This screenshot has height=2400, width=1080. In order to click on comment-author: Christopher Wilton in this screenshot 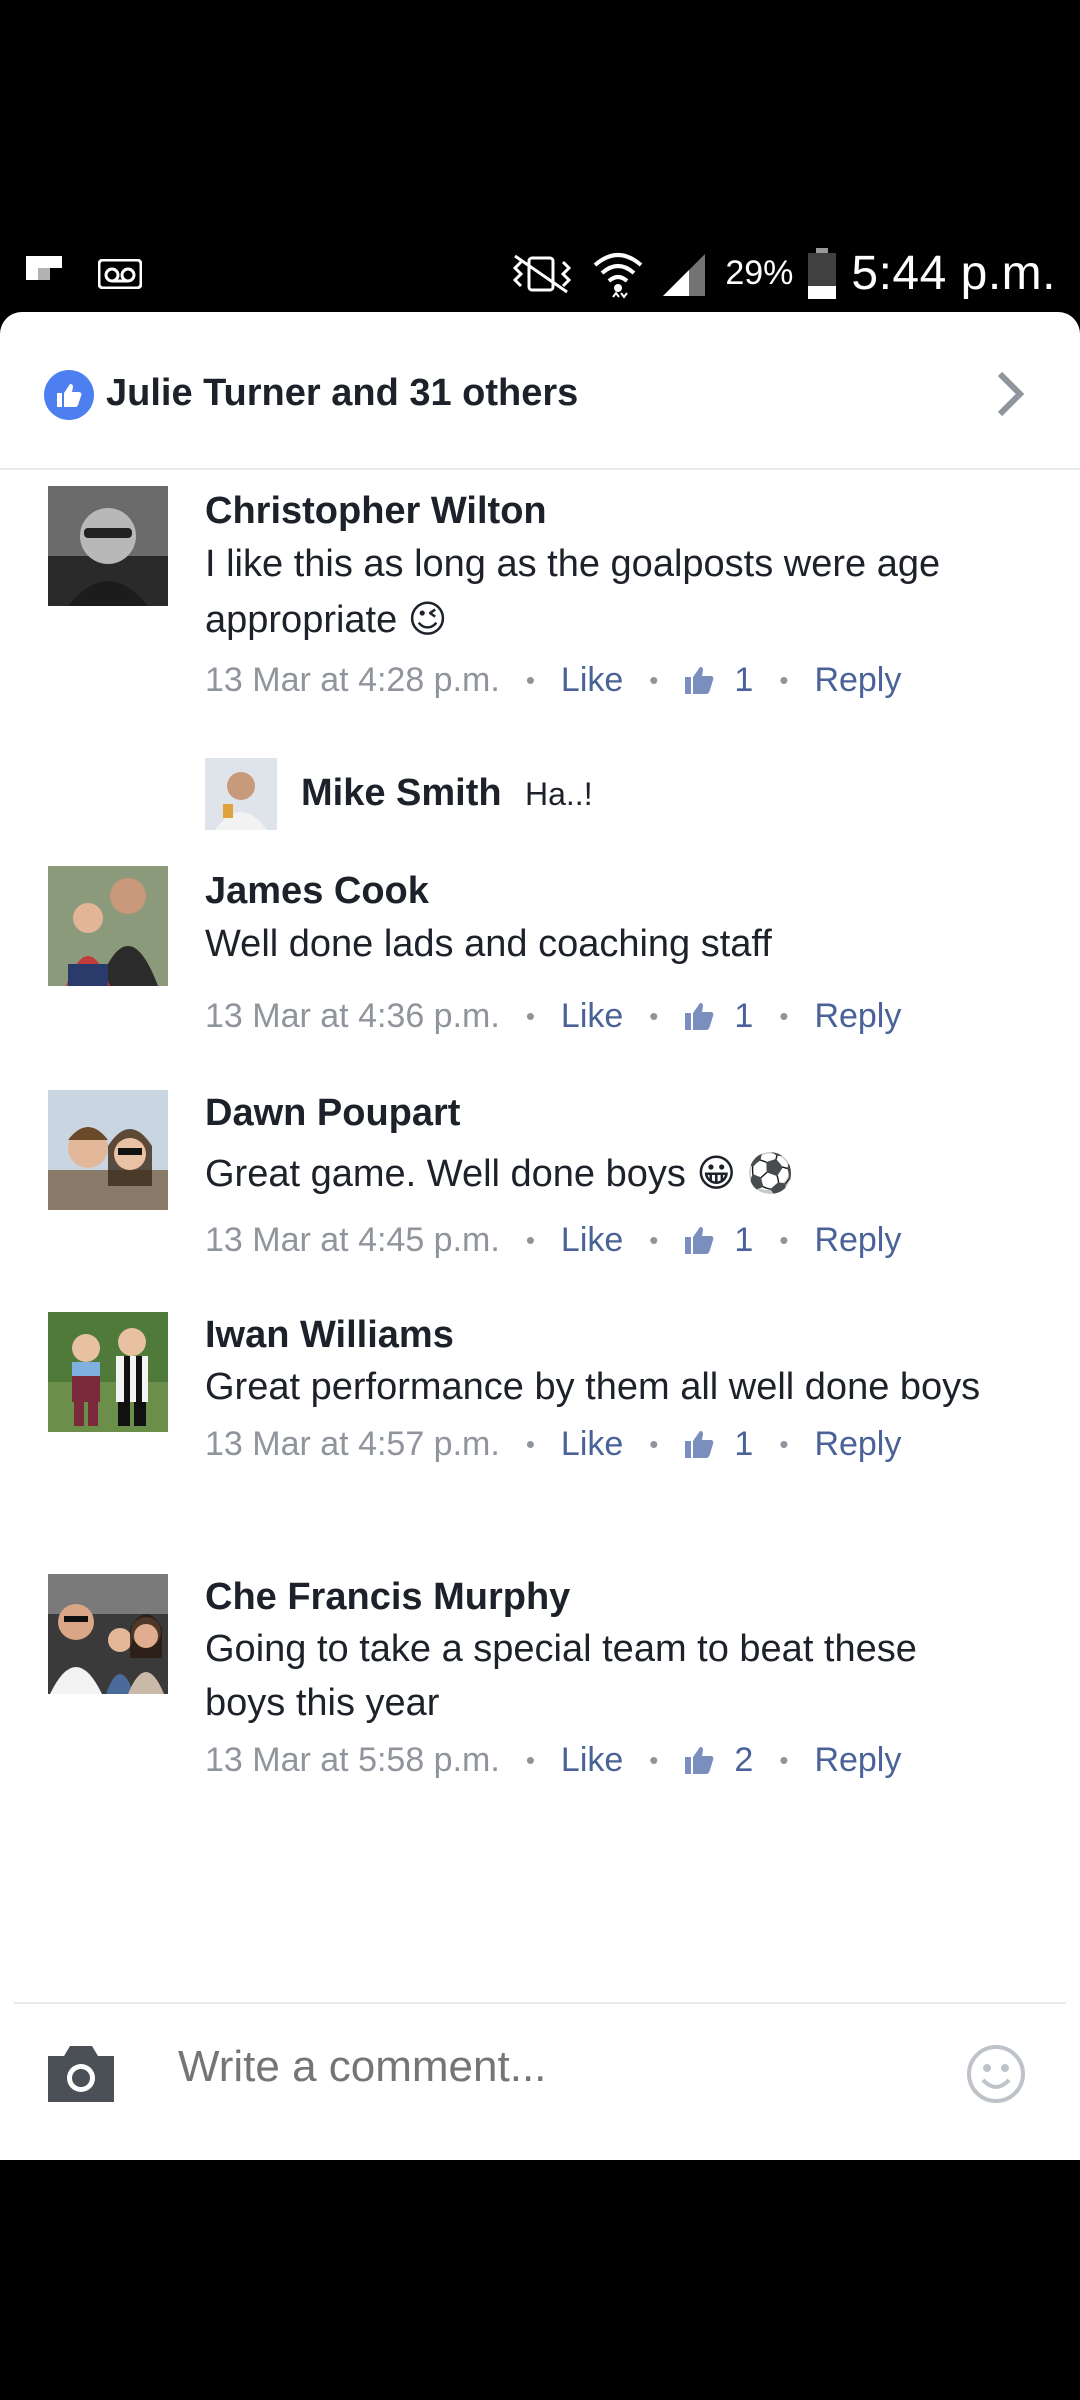, I will do `click(622, 511)`.